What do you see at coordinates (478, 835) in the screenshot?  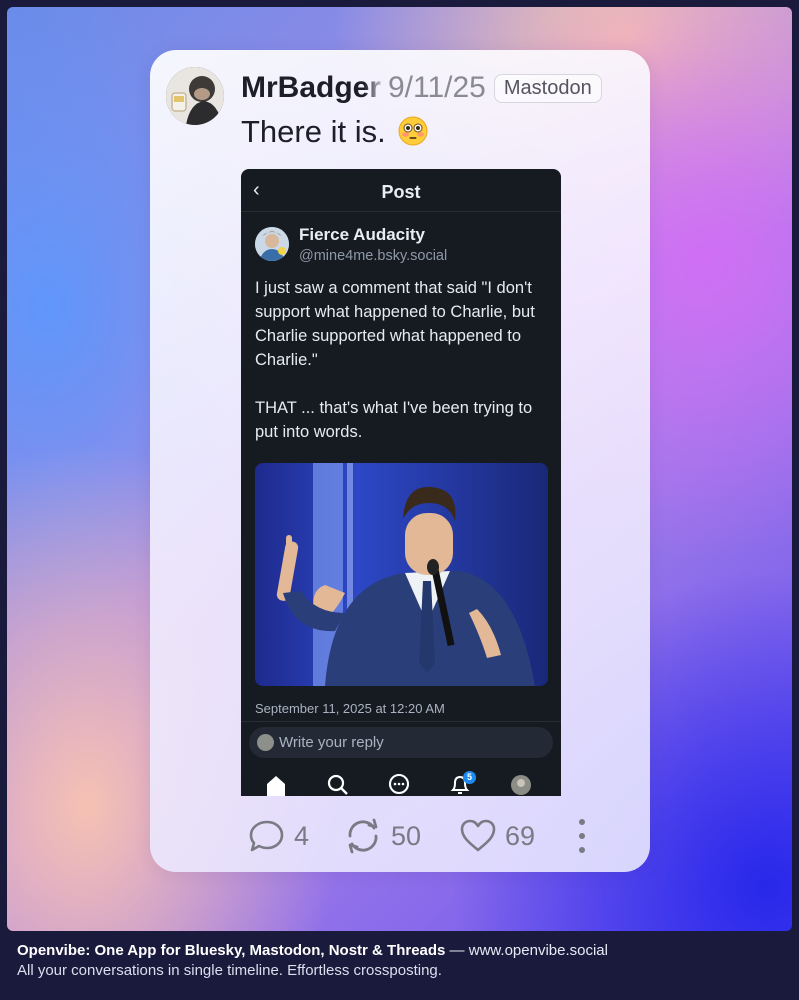 I see `heart-icon` at bounding box center [478, 835].